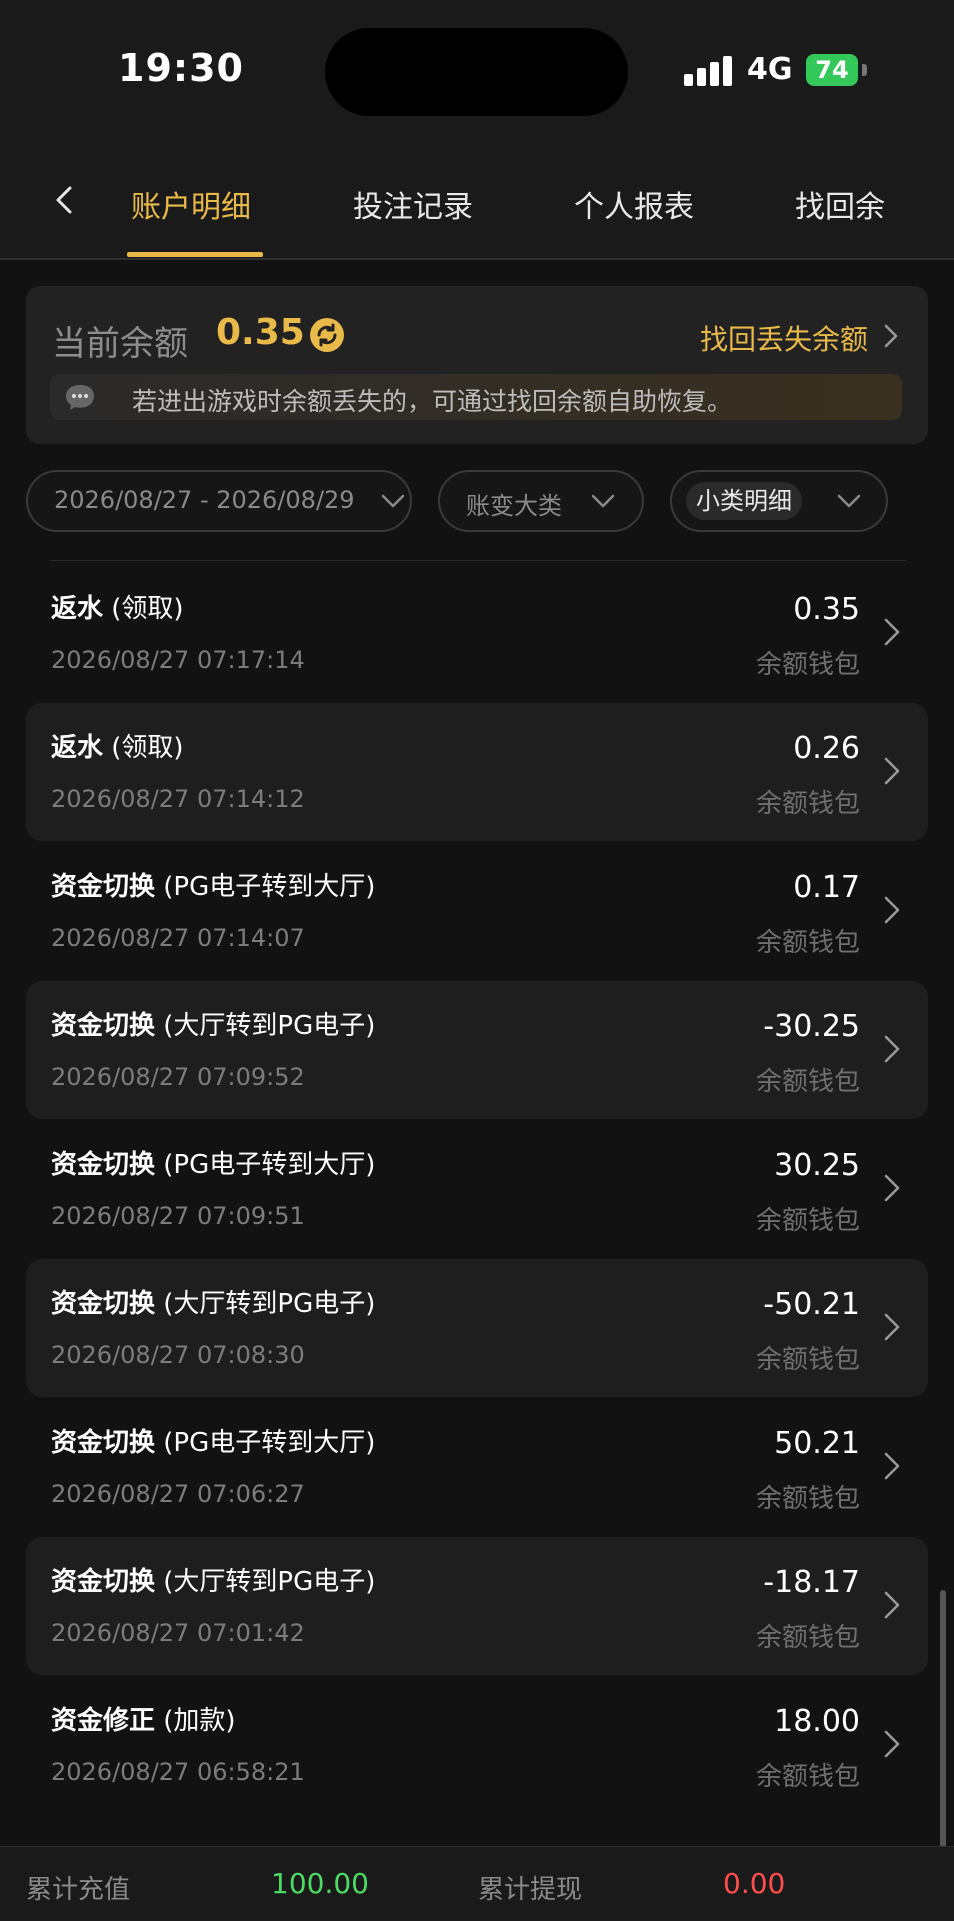  What do you see at coordinates (477, 633) in the screenshot?
I see `transaction-row: 返水 (领取) 2026/08/27 07:17:14 0.35 余额钱包` at bounding box center [477, 633].